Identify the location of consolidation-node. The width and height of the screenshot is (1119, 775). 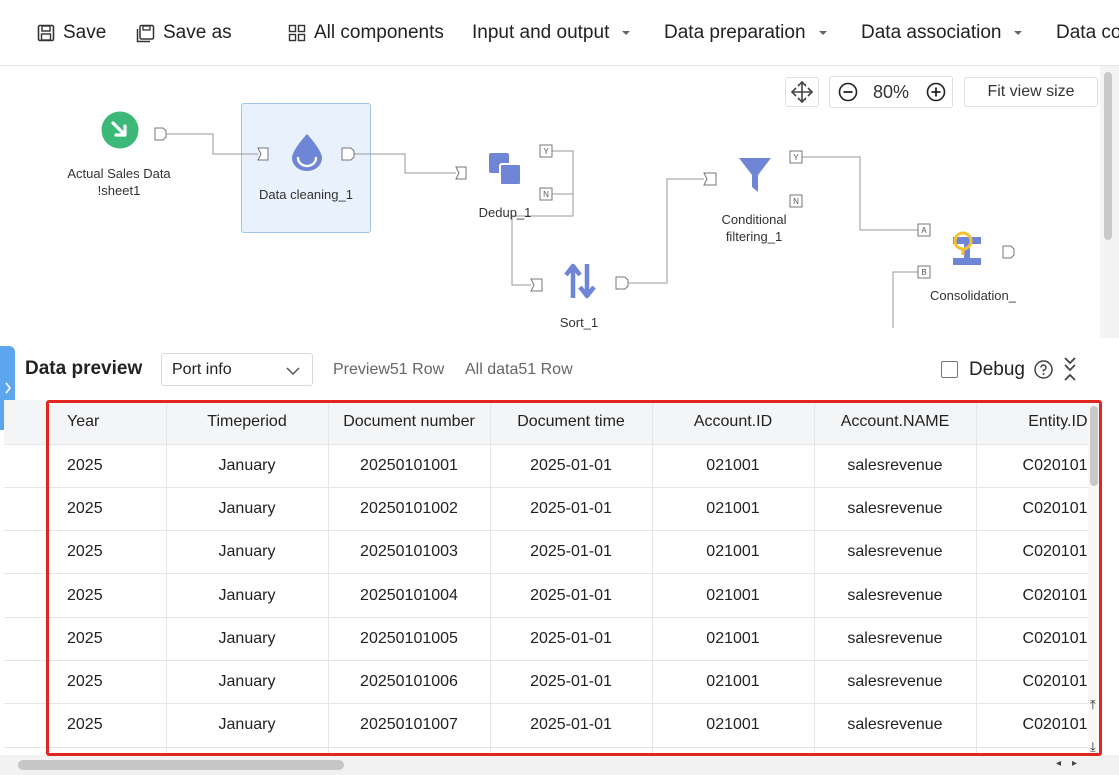
(967, 249).